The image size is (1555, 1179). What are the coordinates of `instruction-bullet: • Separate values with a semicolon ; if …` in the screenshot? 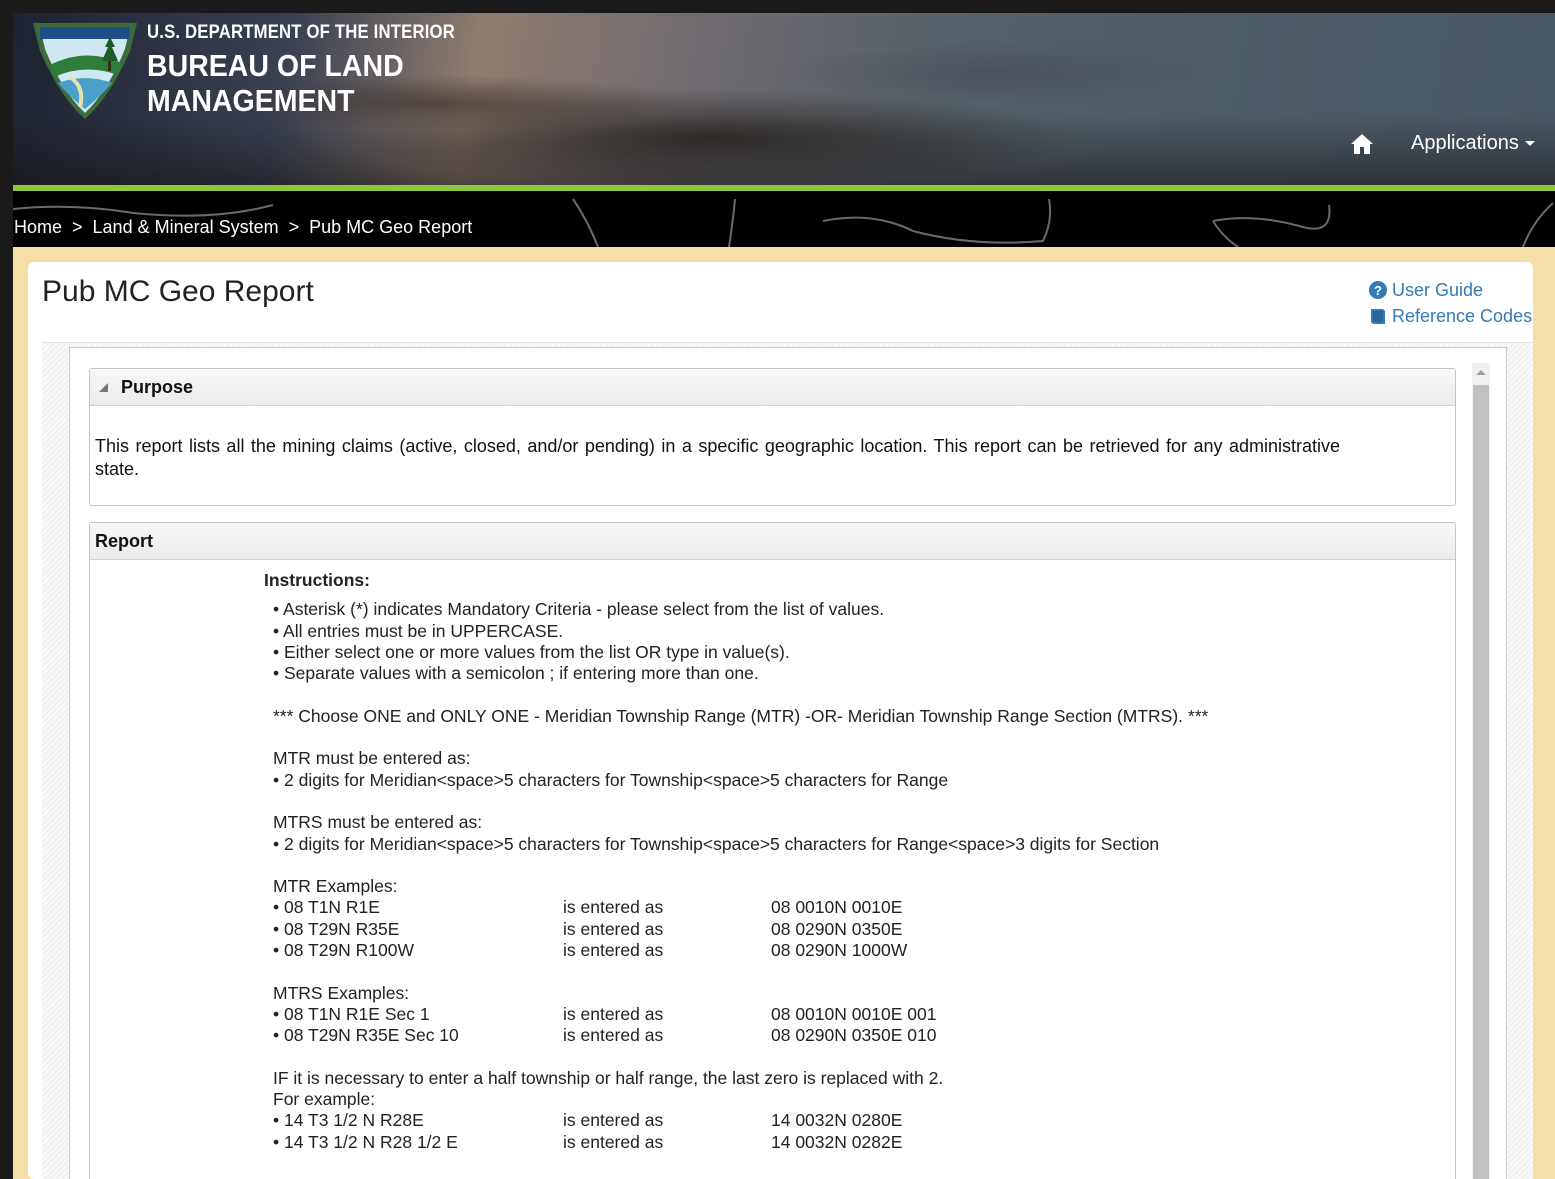 It's located at (516, 673).